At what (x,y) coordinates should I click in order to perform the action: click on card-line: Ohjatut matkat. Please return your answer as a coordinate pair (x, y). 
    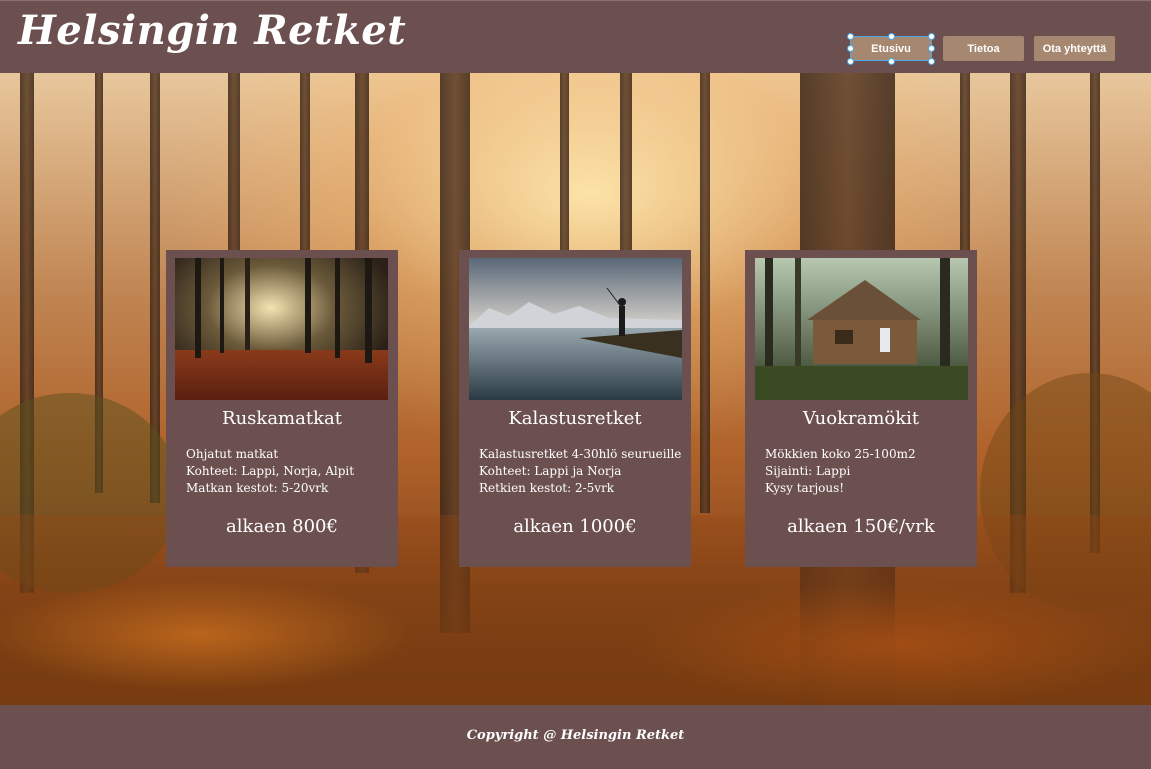
    Looking at the image, I should click on (232, 454).